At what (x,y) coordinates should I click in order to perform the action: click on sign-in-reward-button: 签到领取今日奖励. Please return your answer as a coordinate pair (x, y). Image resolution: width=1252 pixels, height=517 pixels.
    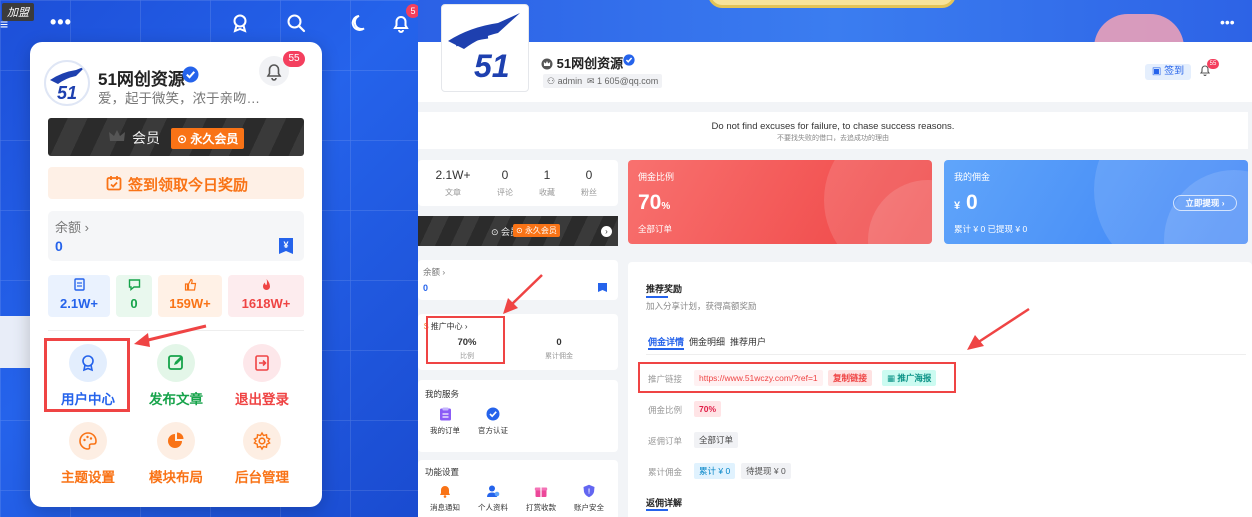
    Looking at the image, I should click on (176, 183).